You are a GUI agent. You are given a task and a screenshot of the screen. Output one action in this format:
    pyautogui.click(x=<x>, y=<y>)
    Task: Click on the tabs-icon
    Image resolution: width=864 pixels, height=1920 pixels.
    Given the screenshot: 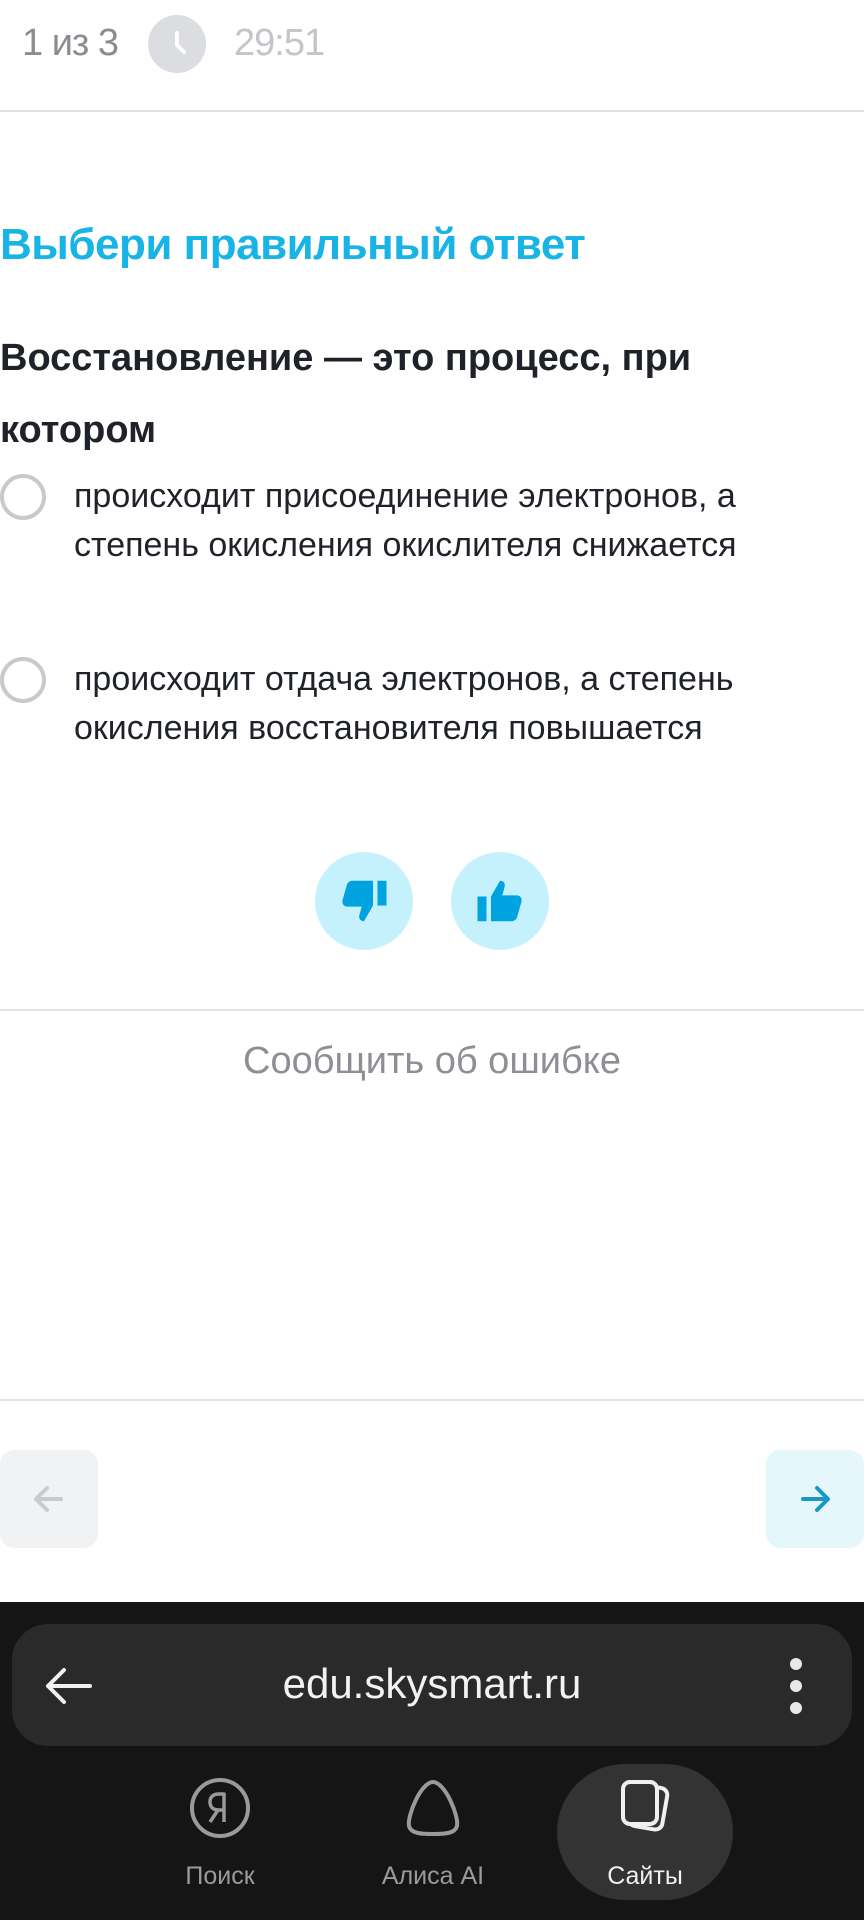 What is the action you would take?
    pyautogui.click(x=645, y=1806)
    